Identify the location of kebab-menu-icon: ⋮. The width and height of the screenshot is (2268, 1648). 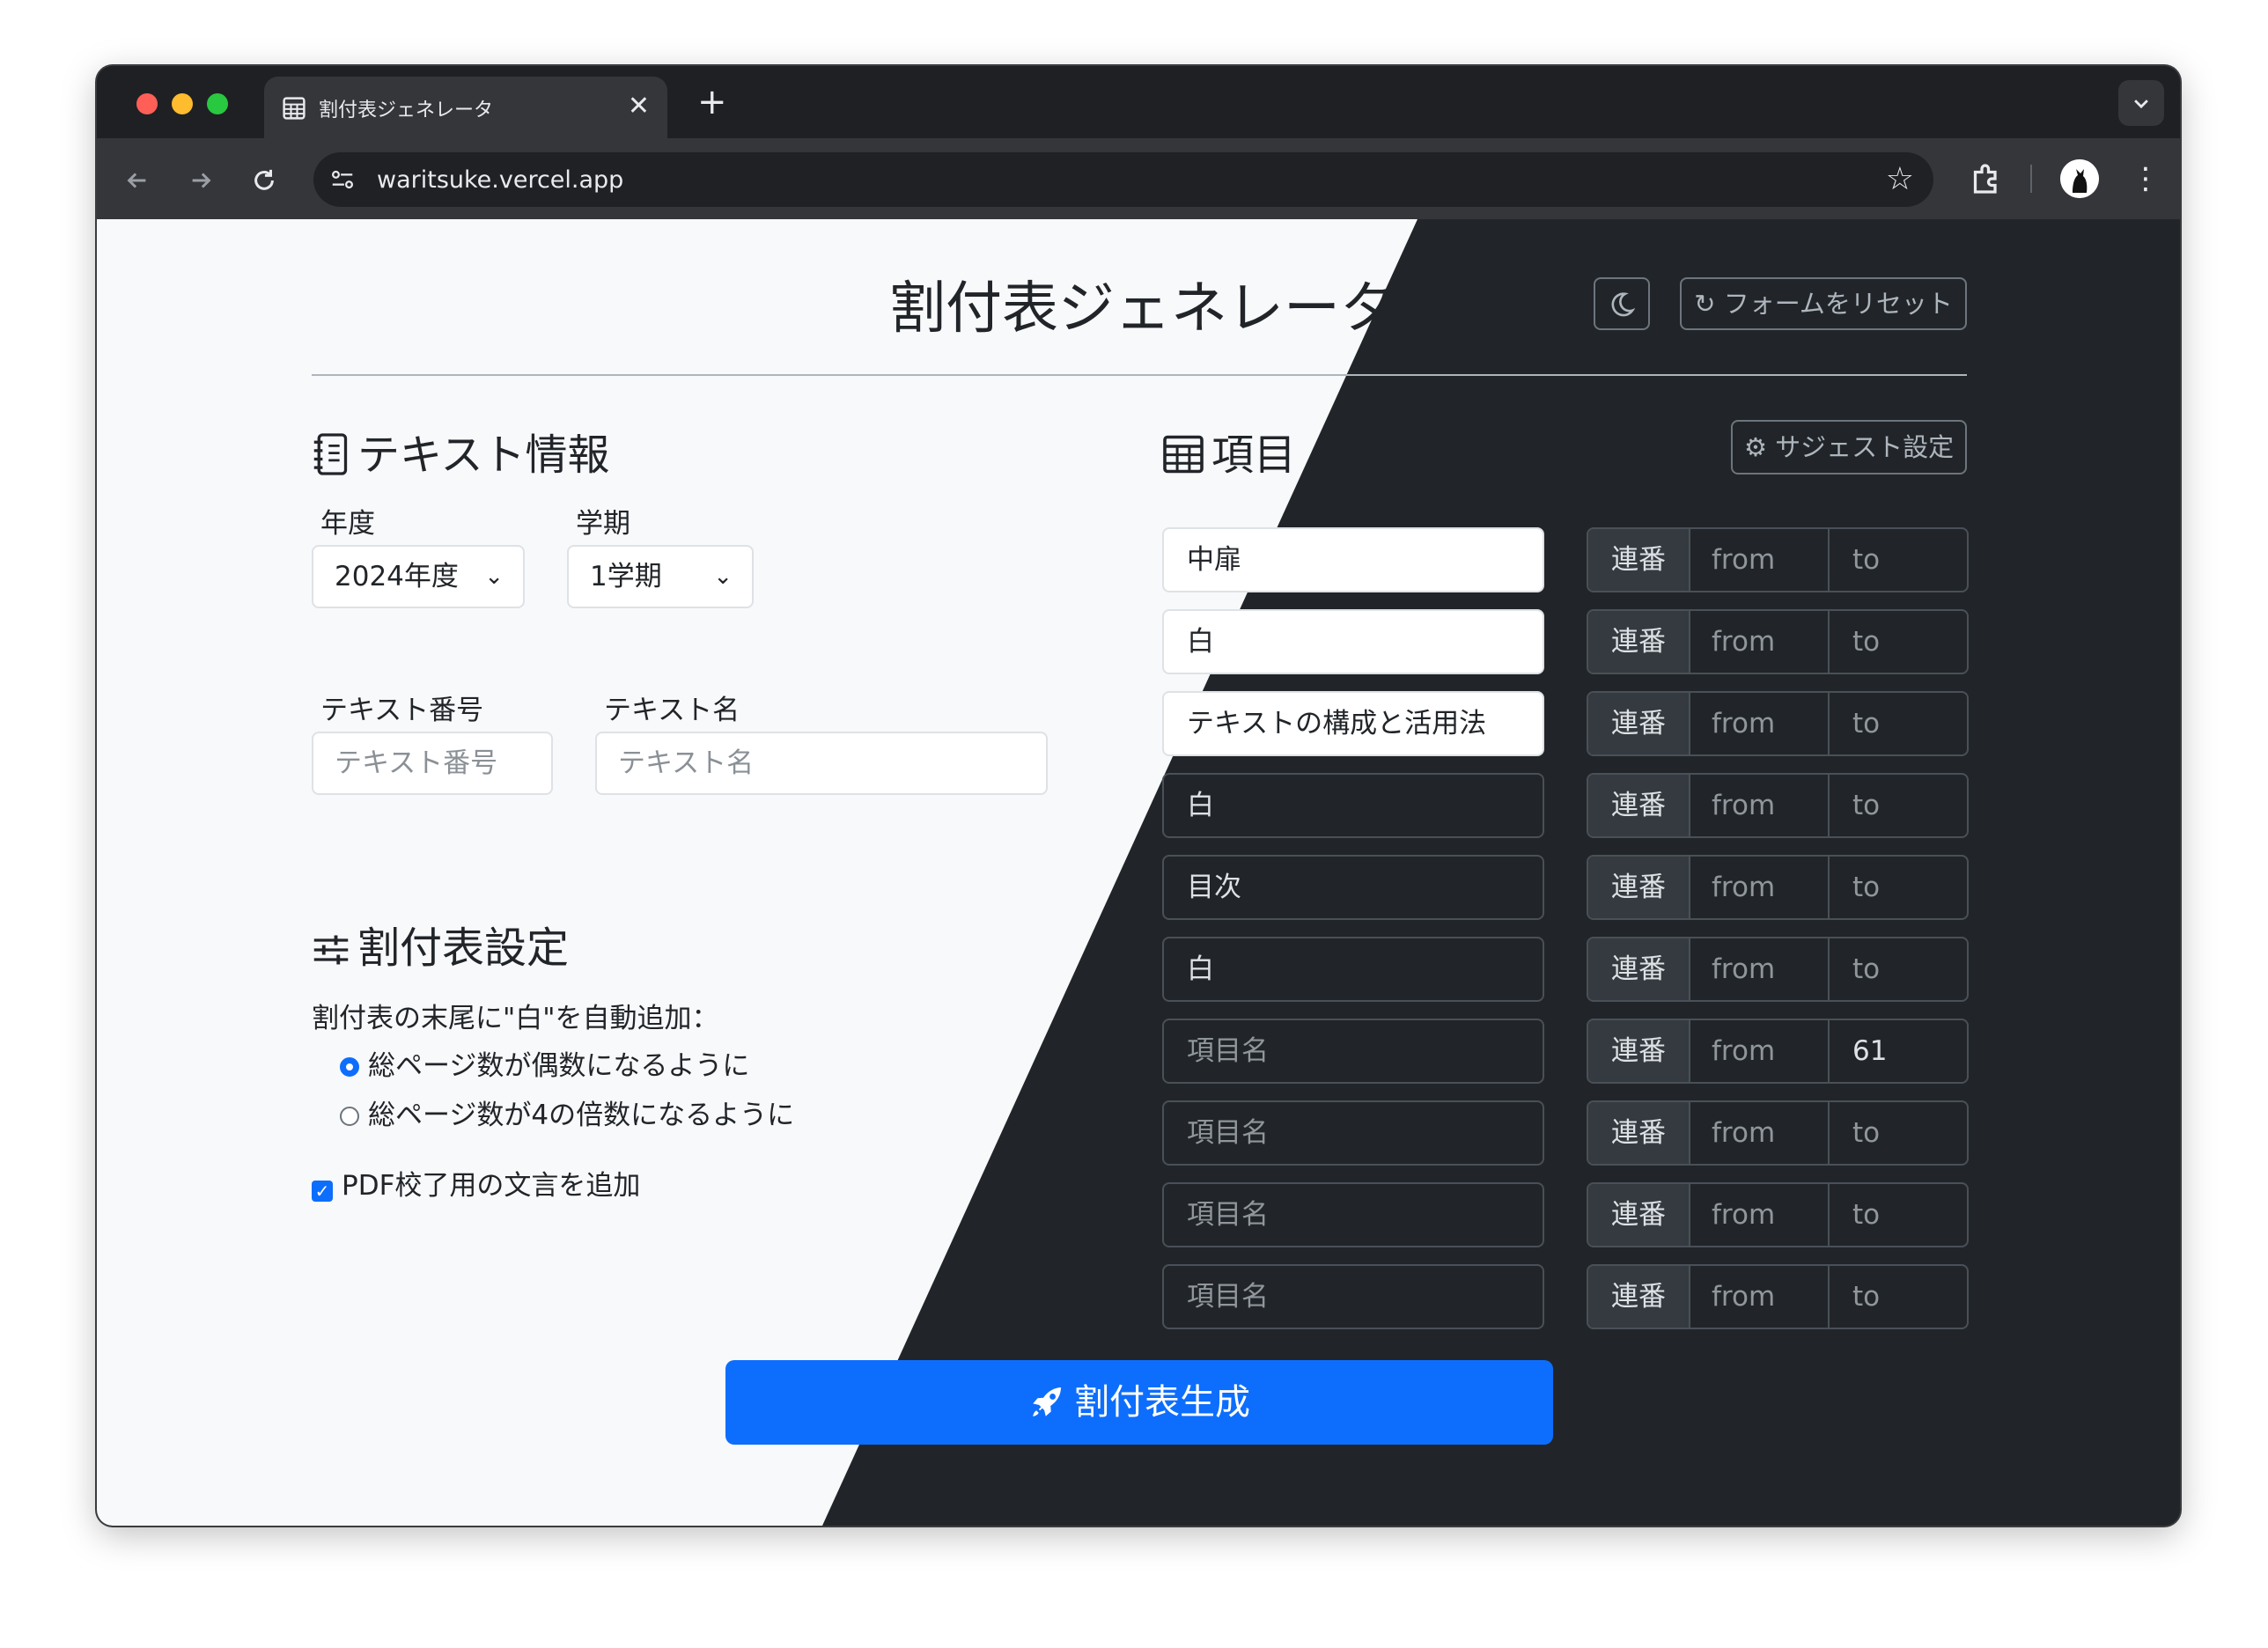
(2146, 179).